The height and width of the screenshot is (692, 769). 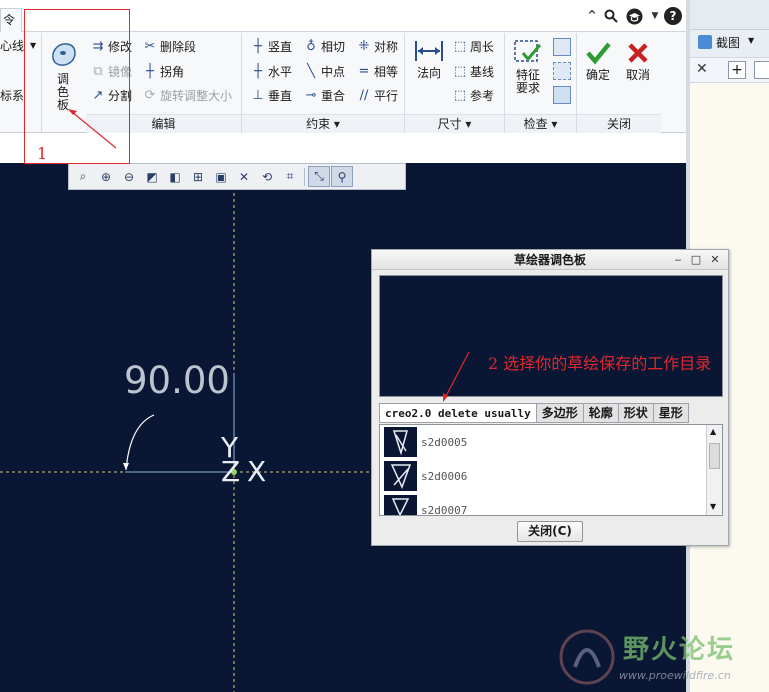 What do you see at coordinates (587, 657) in the screenshot?
I see `watermark-logo-icon` at bounding box center [587, 657].